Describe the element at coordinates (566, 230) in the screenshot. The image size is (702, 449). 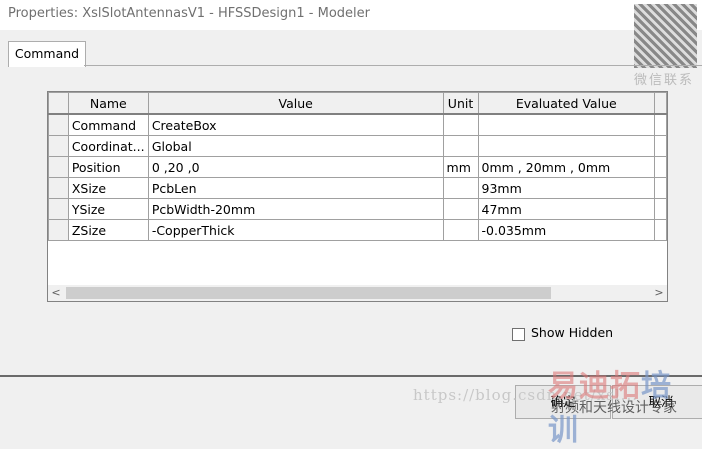
I see `cell-evaluated: -0.035mm` at that location.